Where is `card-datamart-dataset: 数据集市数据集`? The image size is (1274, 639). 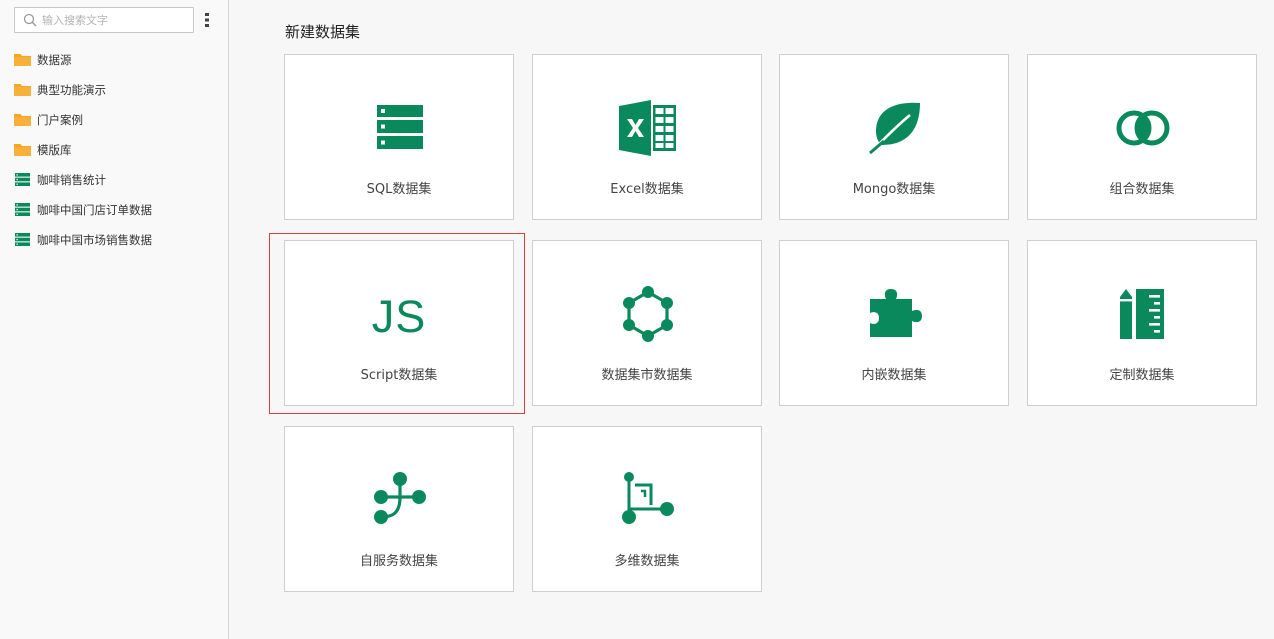
card-datamart-dataset: 数据集市数据集 is located at coordinates (647, 323).